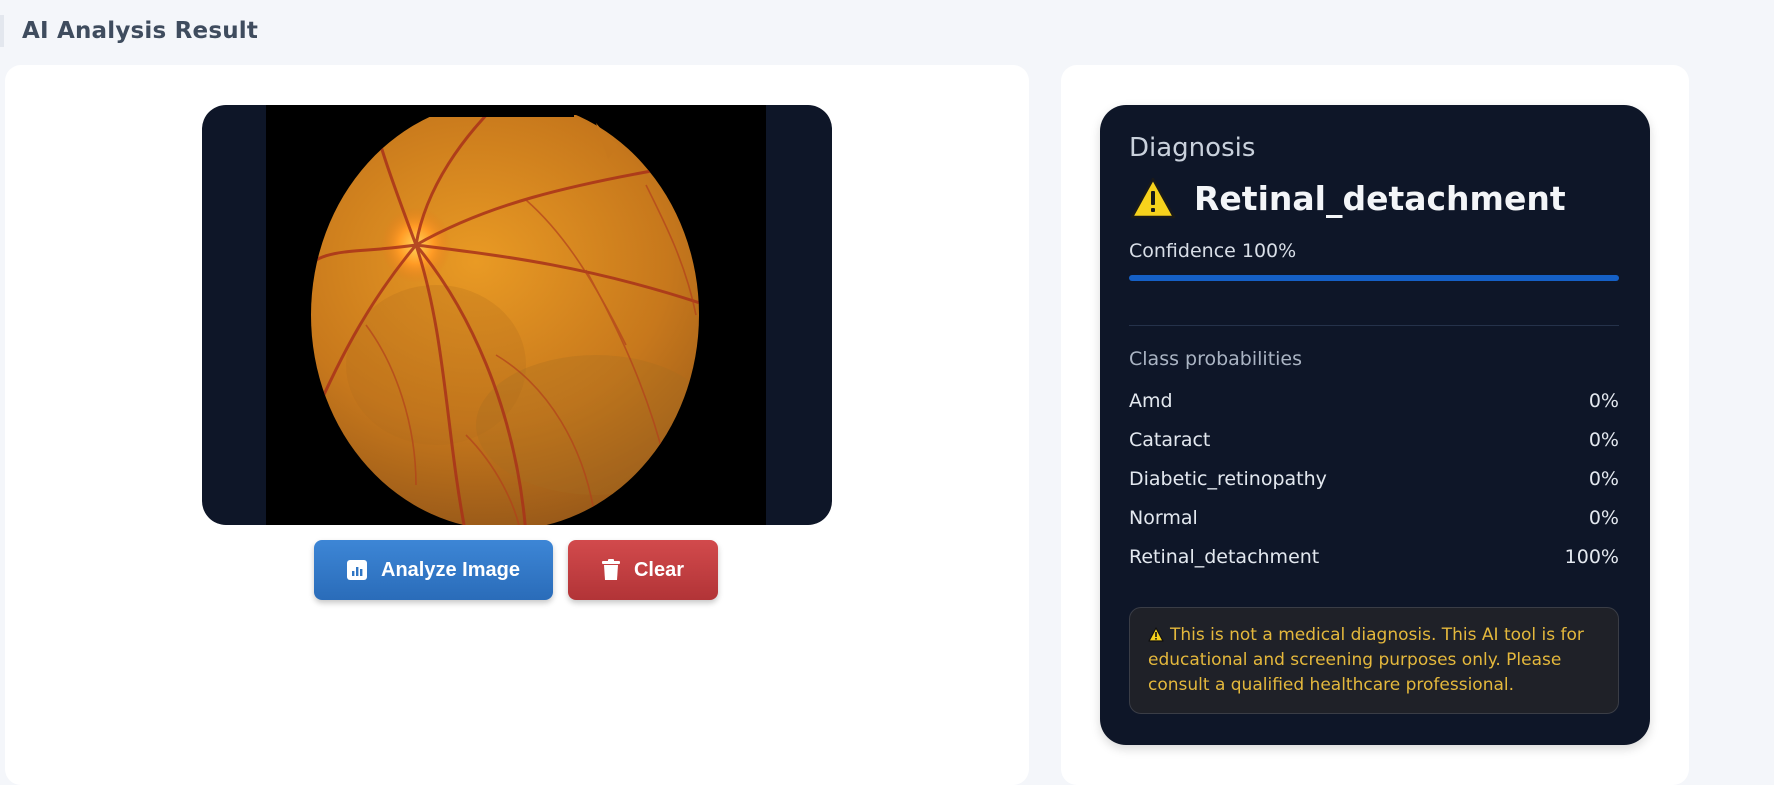  I want to click on analyze-image-label: Analyze Image, so click(450, 569).